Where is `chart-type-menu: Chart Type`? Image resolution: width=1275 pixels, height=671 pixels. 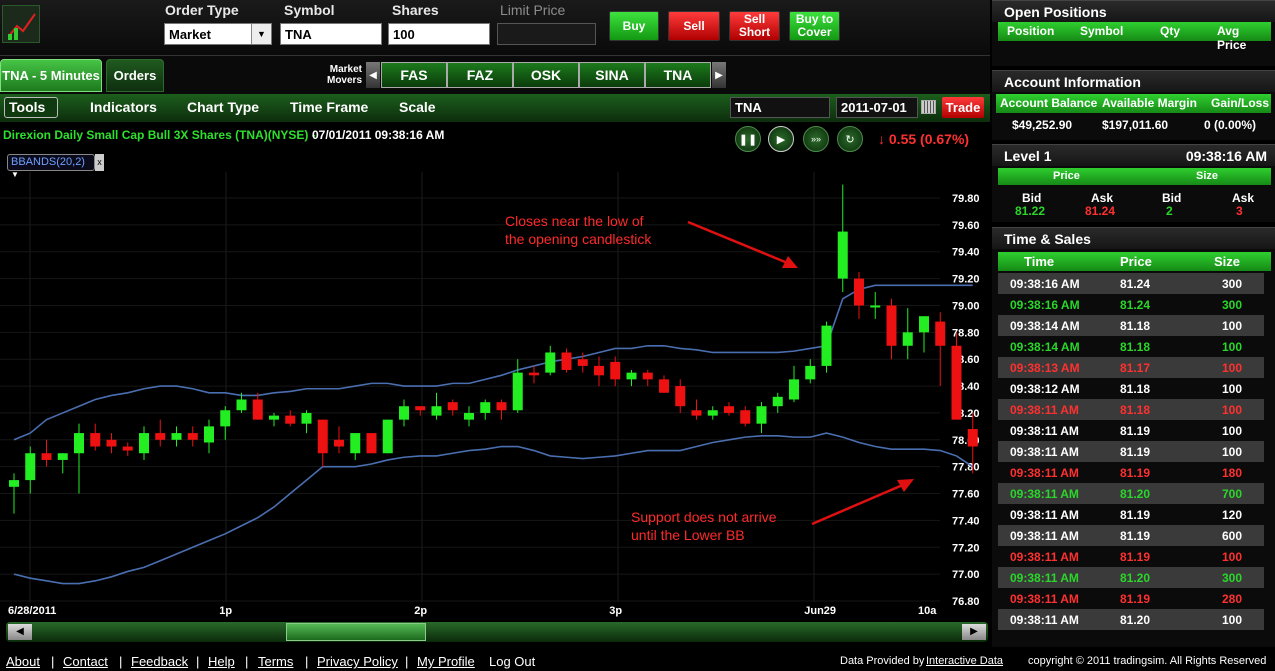
chart-type-menu: Chart Type is located at coordinates (223, 107).